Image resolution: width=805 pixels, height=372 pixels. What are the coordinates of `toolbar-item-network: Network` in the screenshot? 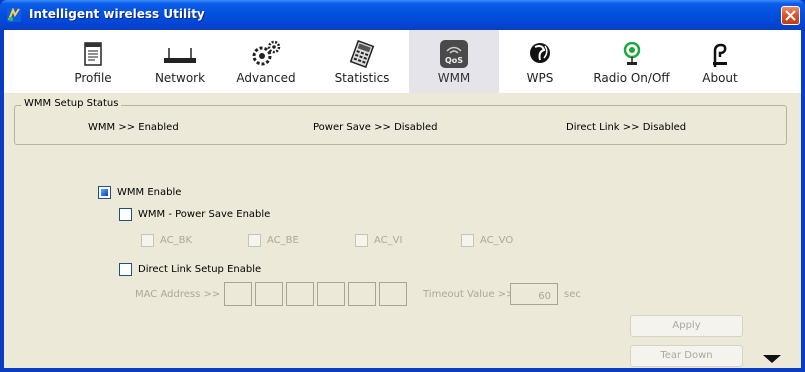 It's located at (180, 61).